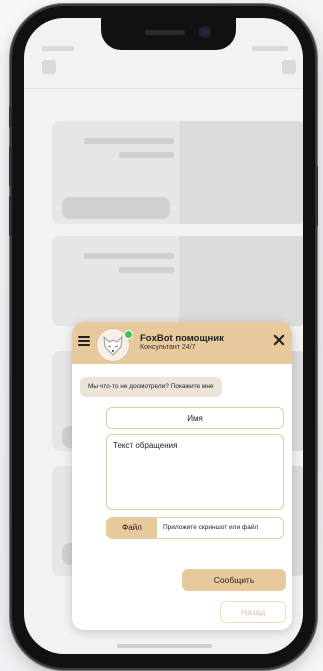  Describe the element at coordinates (84, 341) in the screenshot. I see `hamburger-icon` at that location.